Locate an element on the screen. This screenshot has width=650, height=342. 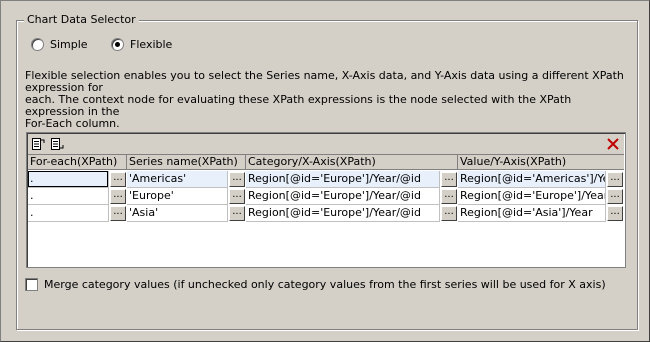
radio-flexible: Flexible is located at coordinates (141, 44).